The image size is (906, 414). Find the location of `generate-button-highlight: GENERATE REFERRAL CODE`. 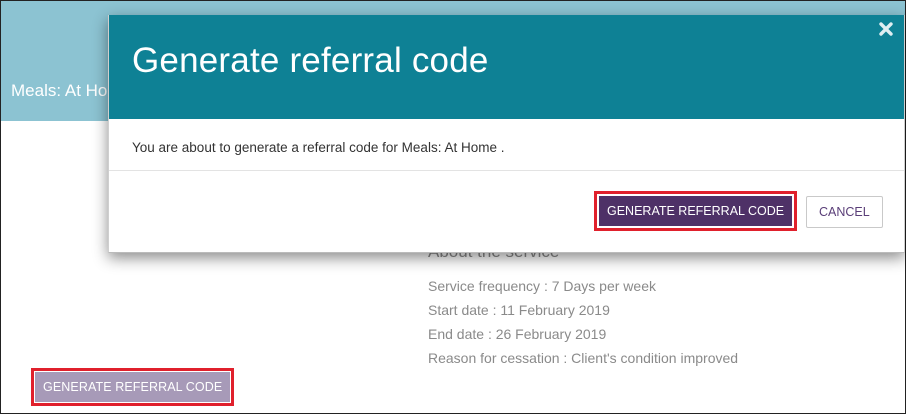

generate-button-highlight: GENERATE REFERRAL CODE is located at coordinates (133, 387).